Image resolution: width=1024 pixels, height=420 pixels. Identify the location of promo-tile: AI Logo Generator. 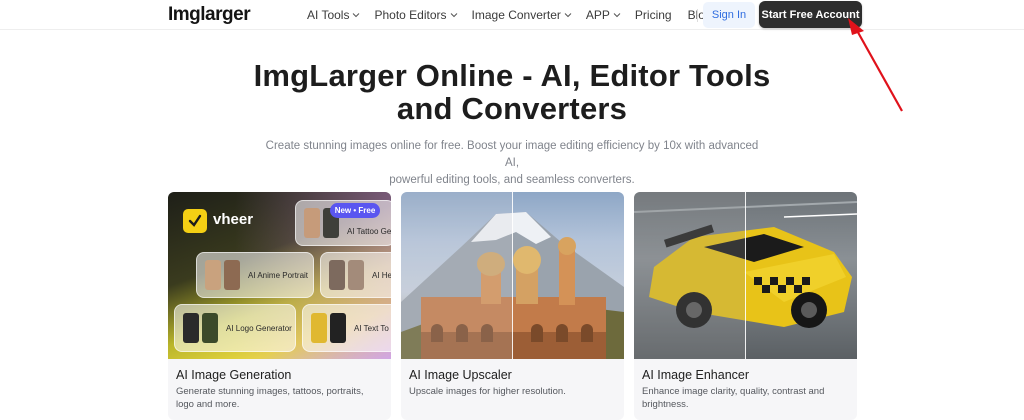
(235, 328).